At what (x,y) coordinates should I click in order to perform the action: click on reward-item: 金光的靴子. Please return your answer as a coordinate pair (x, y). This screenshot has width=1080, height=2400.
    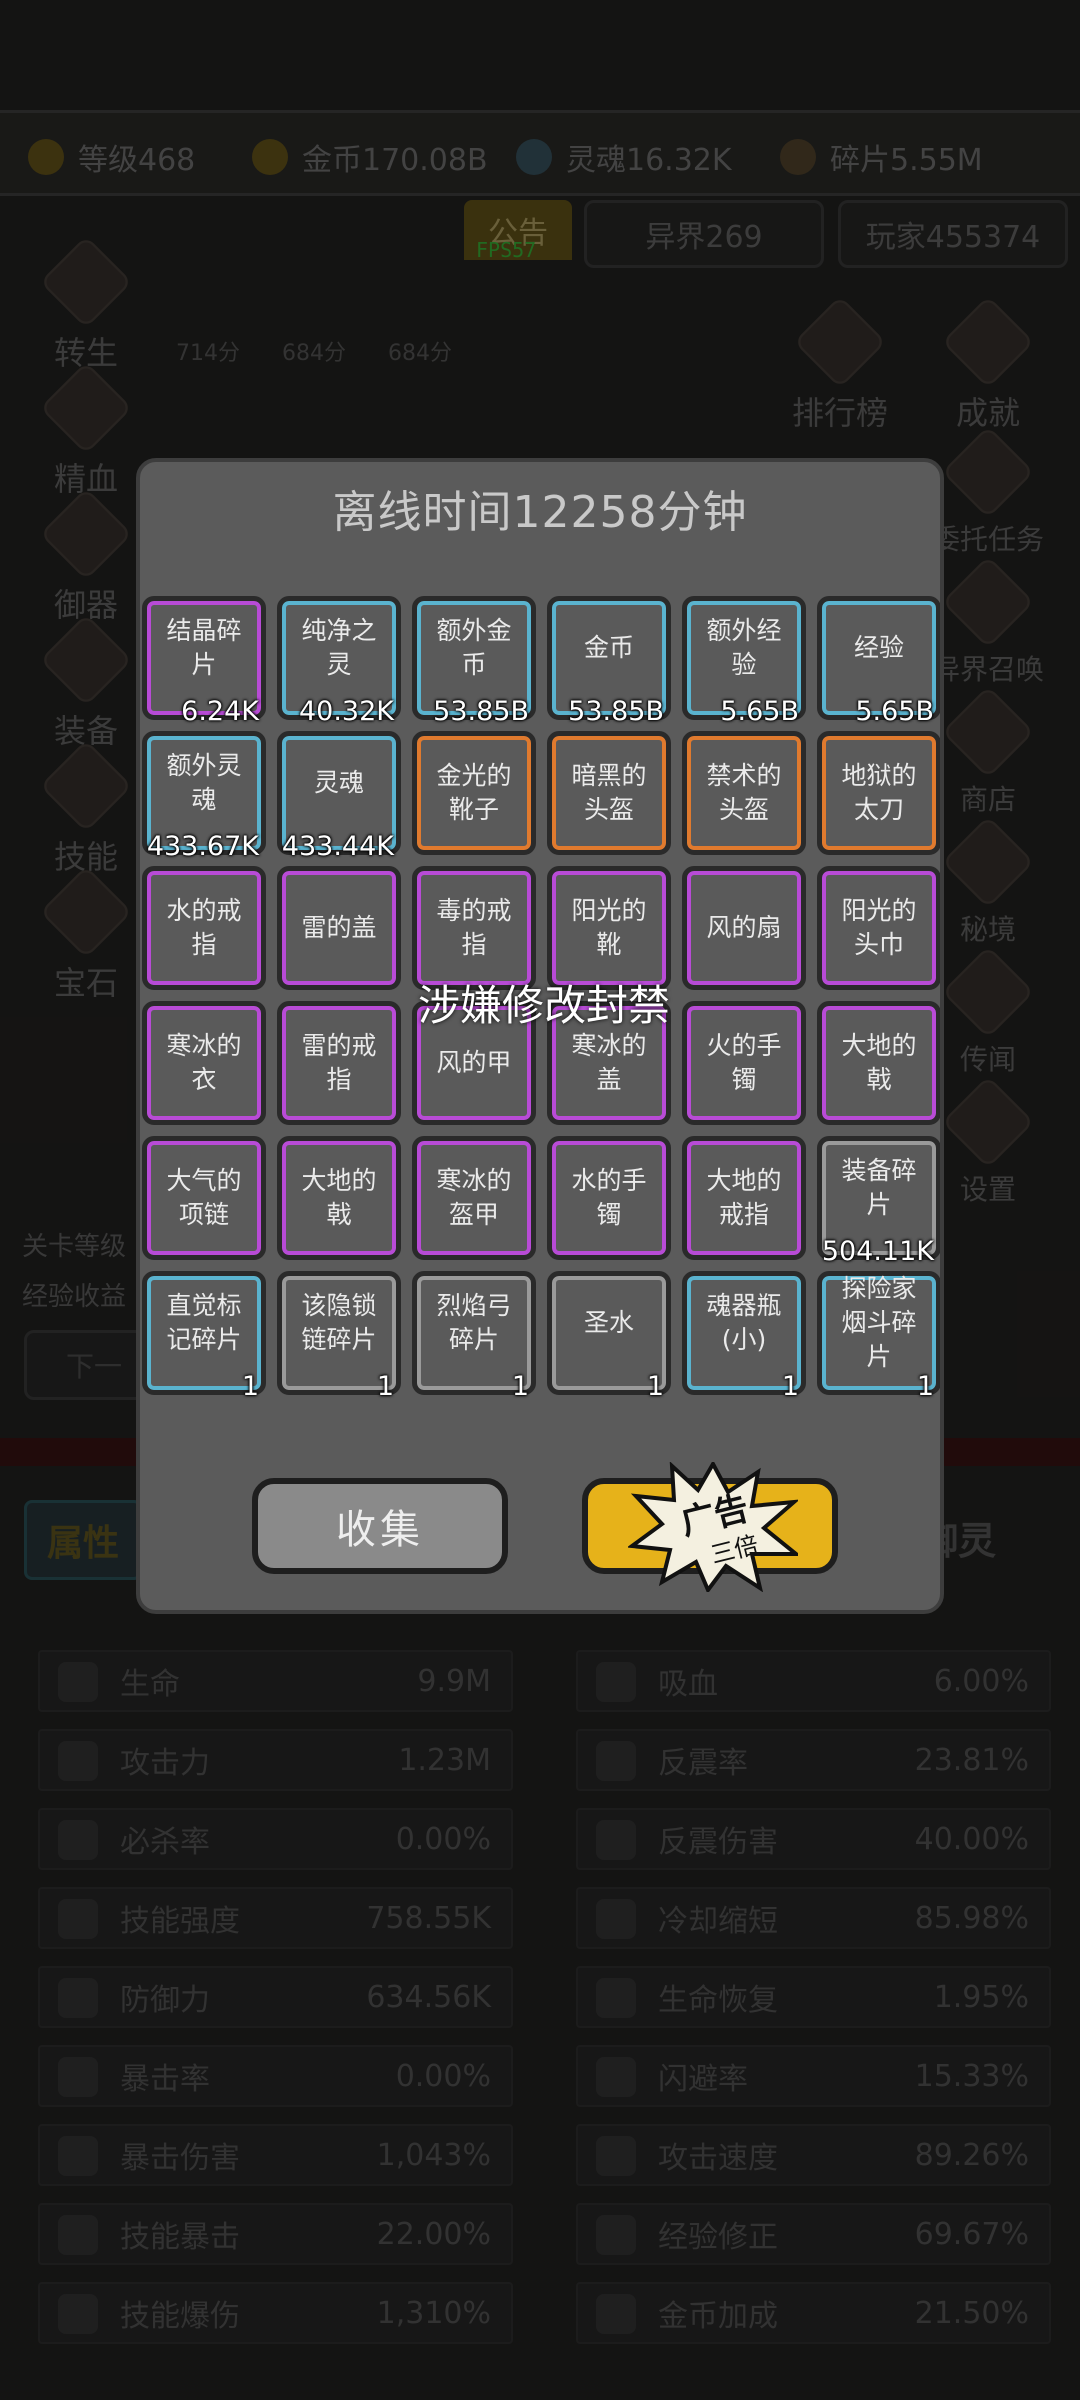
    Looking at the image, I should click on (474, 793).